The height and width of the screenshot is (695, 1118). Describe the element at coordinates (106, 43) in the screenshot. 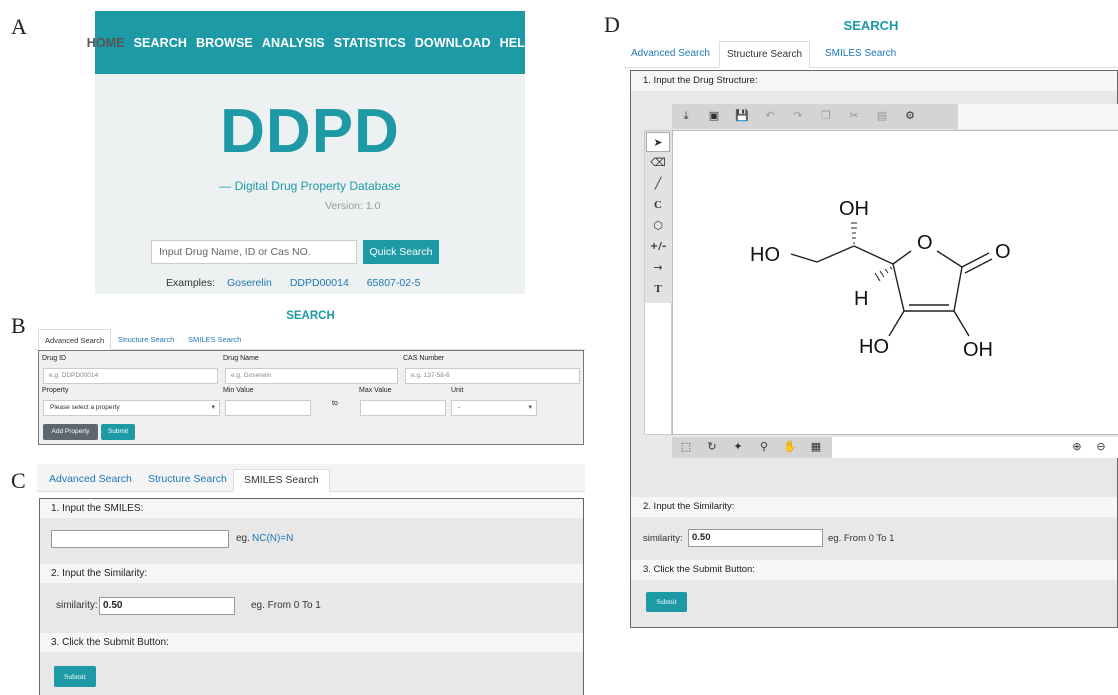

I see `nav-home: HOME` at that location.